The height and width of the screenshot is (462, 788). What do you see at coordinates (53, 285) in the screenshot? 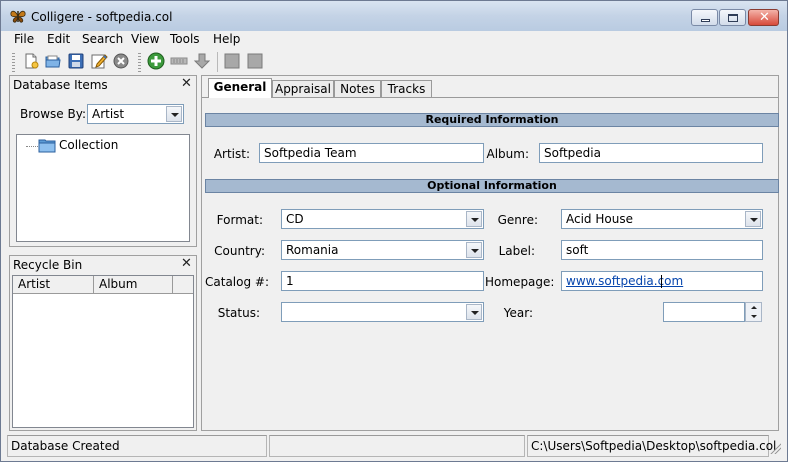
I see `column-header-artist: Artist` at bounding box center [53, 285].